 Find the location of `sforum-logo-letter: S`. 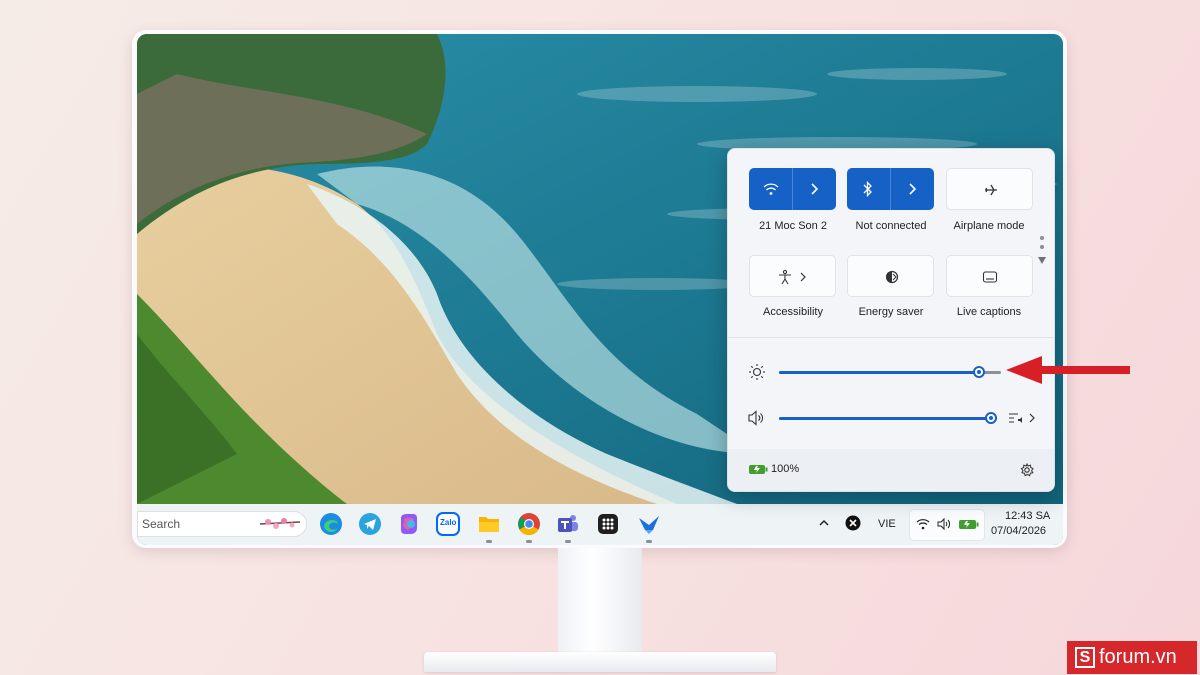

sforum-logo-letter: S is located at coordinates (1085, 657).